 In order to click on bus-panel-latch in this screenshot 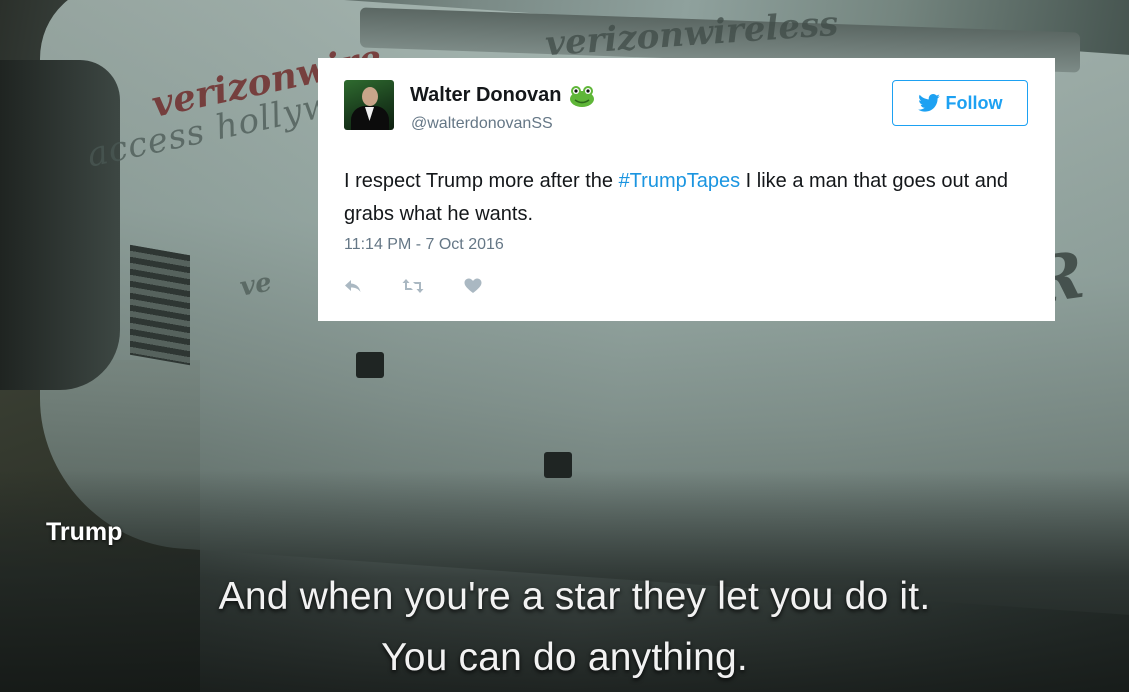, I will do `click(370, 365)`.